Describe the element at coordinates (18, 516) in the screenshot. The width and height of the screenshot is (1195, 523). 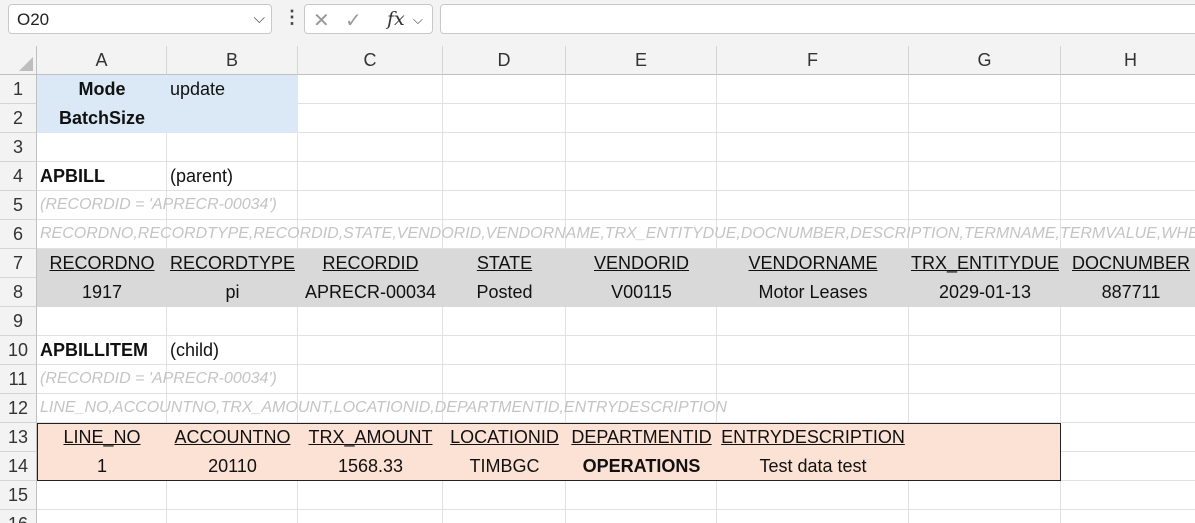
I see `row-header-16: 16` at that location.